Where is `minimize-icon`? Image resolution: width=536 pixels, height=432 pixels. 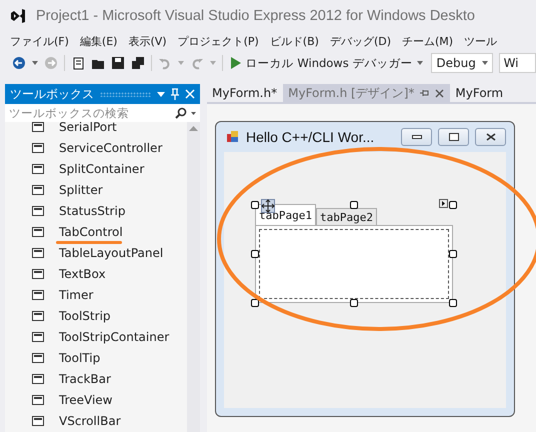
minimize-icon is located at coordinates (417, 137).